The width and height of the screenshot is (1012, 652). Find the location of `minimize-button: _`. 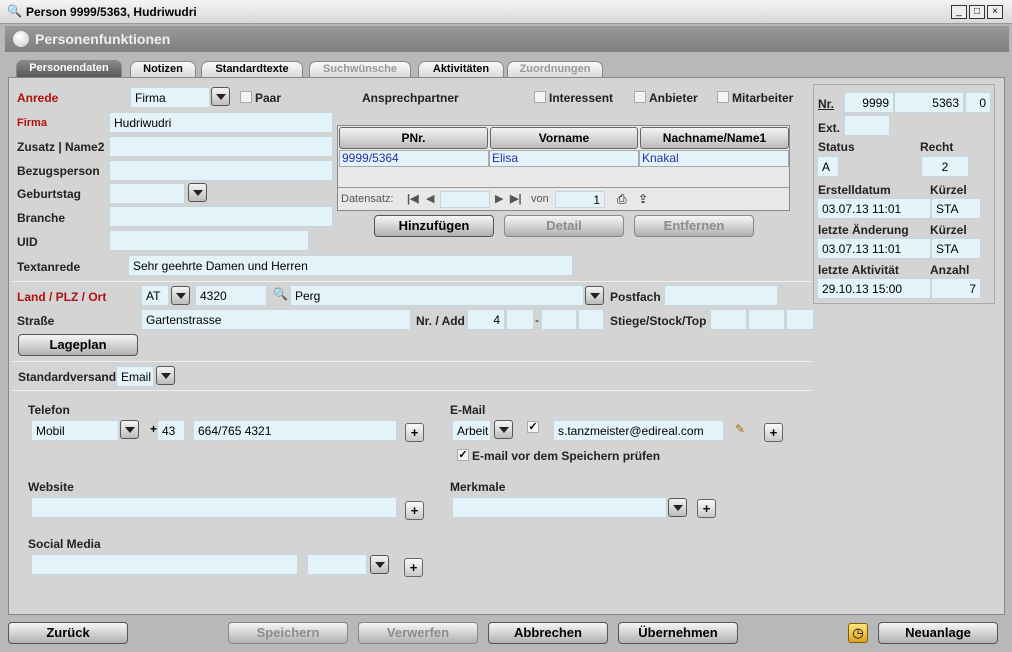

minimize-button: _ is located at coordinates (959, 12).